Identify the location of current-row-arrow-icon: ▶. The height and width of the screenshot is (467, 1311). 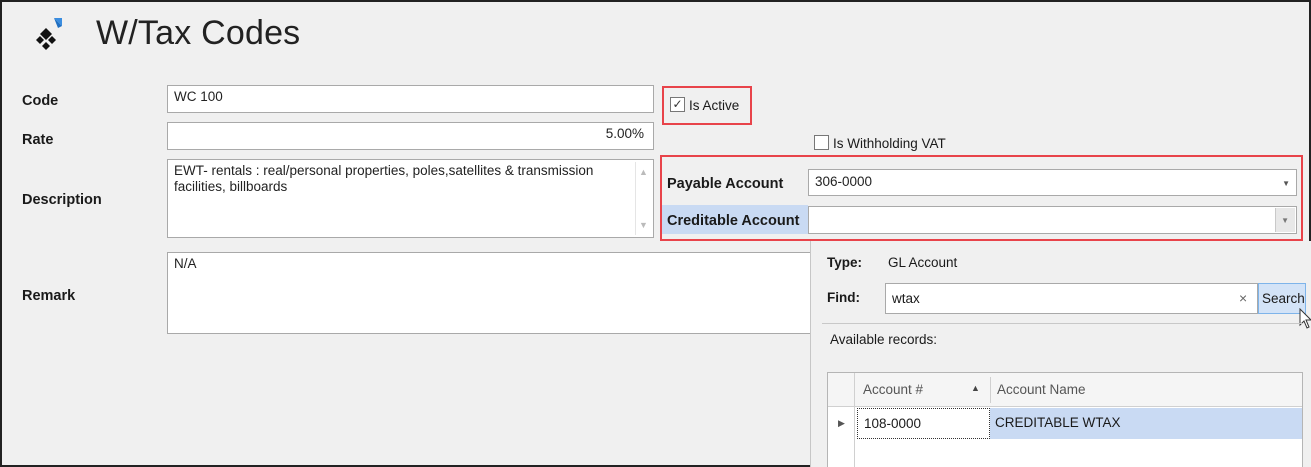
(841, 423).